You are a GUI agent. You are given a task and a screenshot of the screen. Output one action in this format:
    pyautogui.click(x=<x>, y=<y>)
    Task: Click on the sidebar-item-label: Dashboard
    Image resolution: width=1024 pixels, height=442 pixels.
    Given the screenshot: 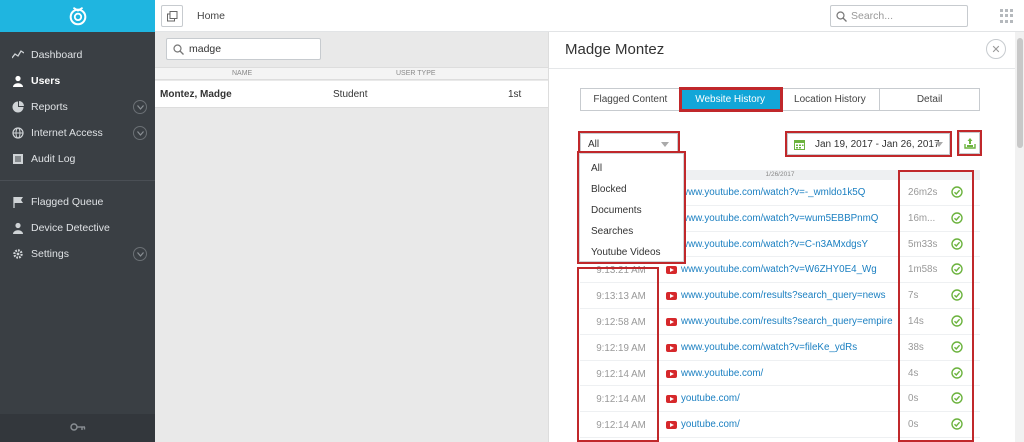 What is the action you would take?
    pyautogui.click(x=57, y=55)
    